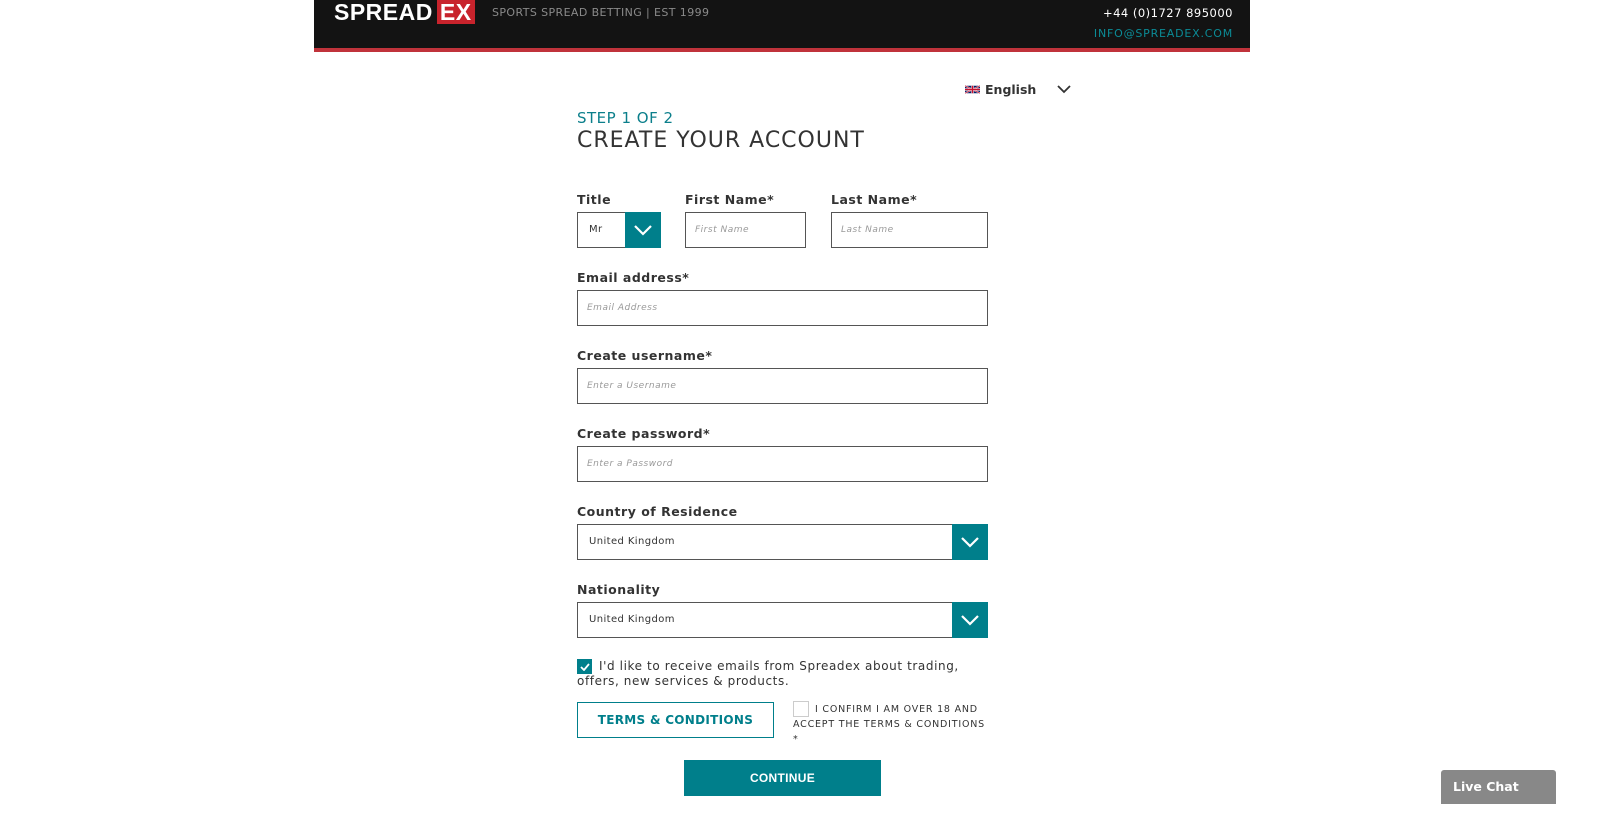  I want to click on step-indicator: STEP 1 OF 2, so click(625, 118).